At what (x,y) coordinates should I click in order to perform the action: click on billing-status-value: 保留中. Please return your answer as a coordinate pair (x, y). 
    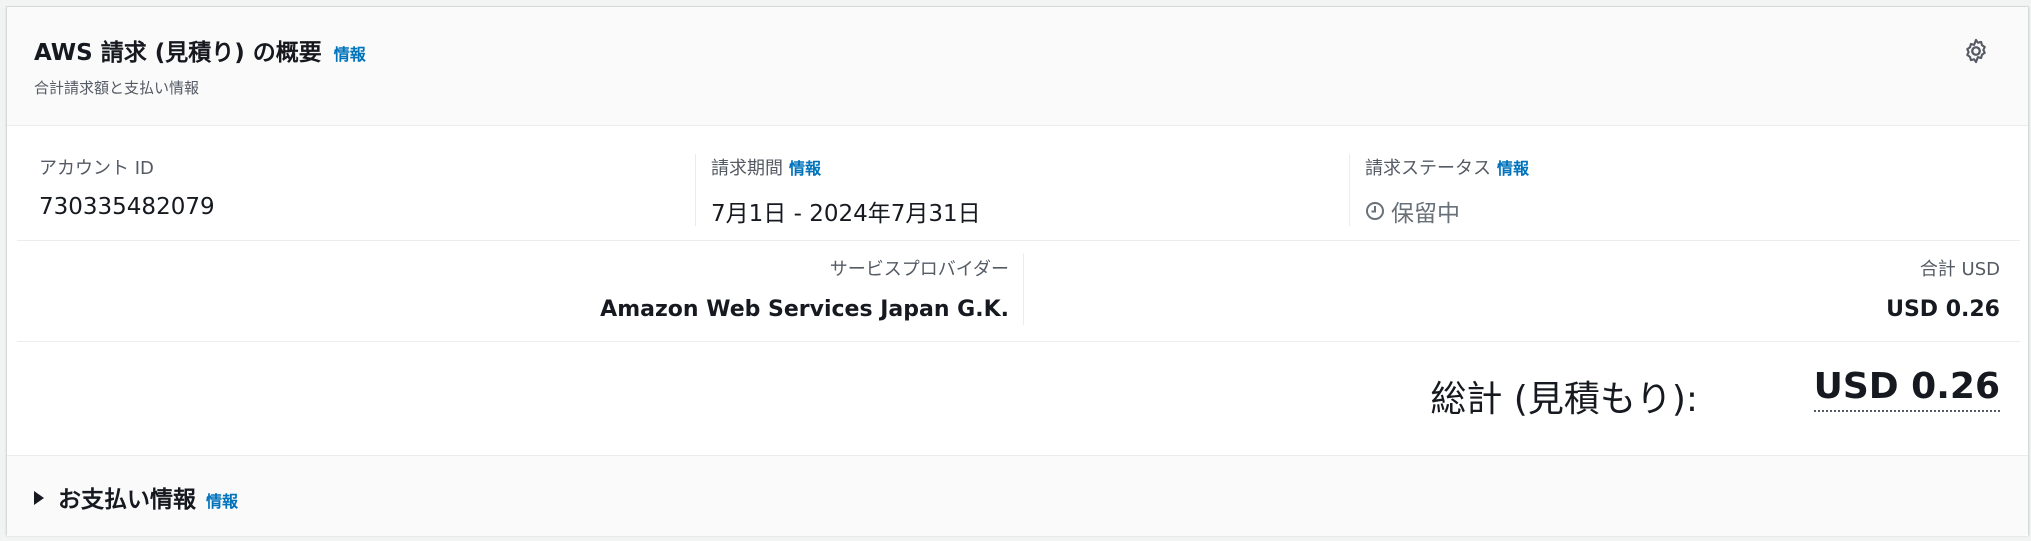
    Looking at the image, I should click on (1425, 214).